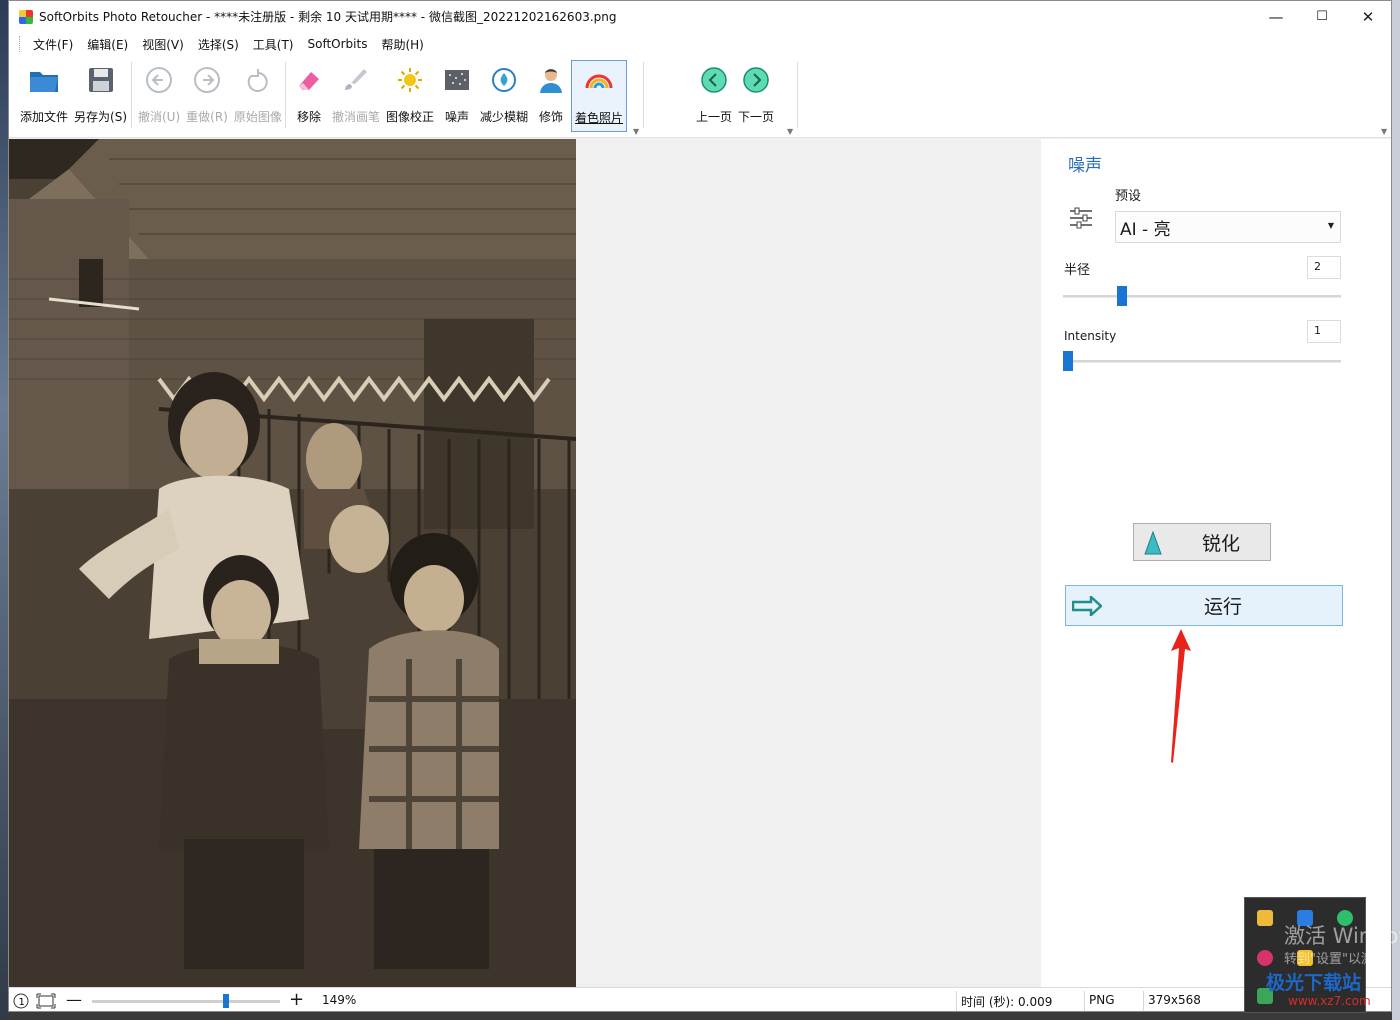 Image resolution: width=1400 pixels, height=1020 pixels. Describe the element at coordinates (339, 1000) in the screenshot. I see `zoom-percent: 149%` at that location.